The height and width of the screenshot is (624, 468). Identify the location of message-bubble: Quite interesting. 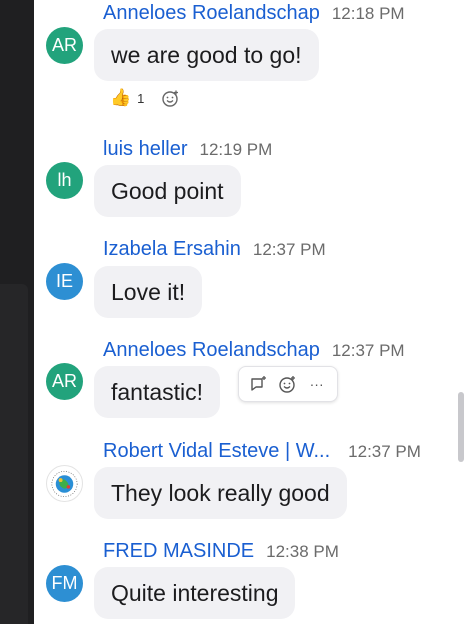
(195, 593).